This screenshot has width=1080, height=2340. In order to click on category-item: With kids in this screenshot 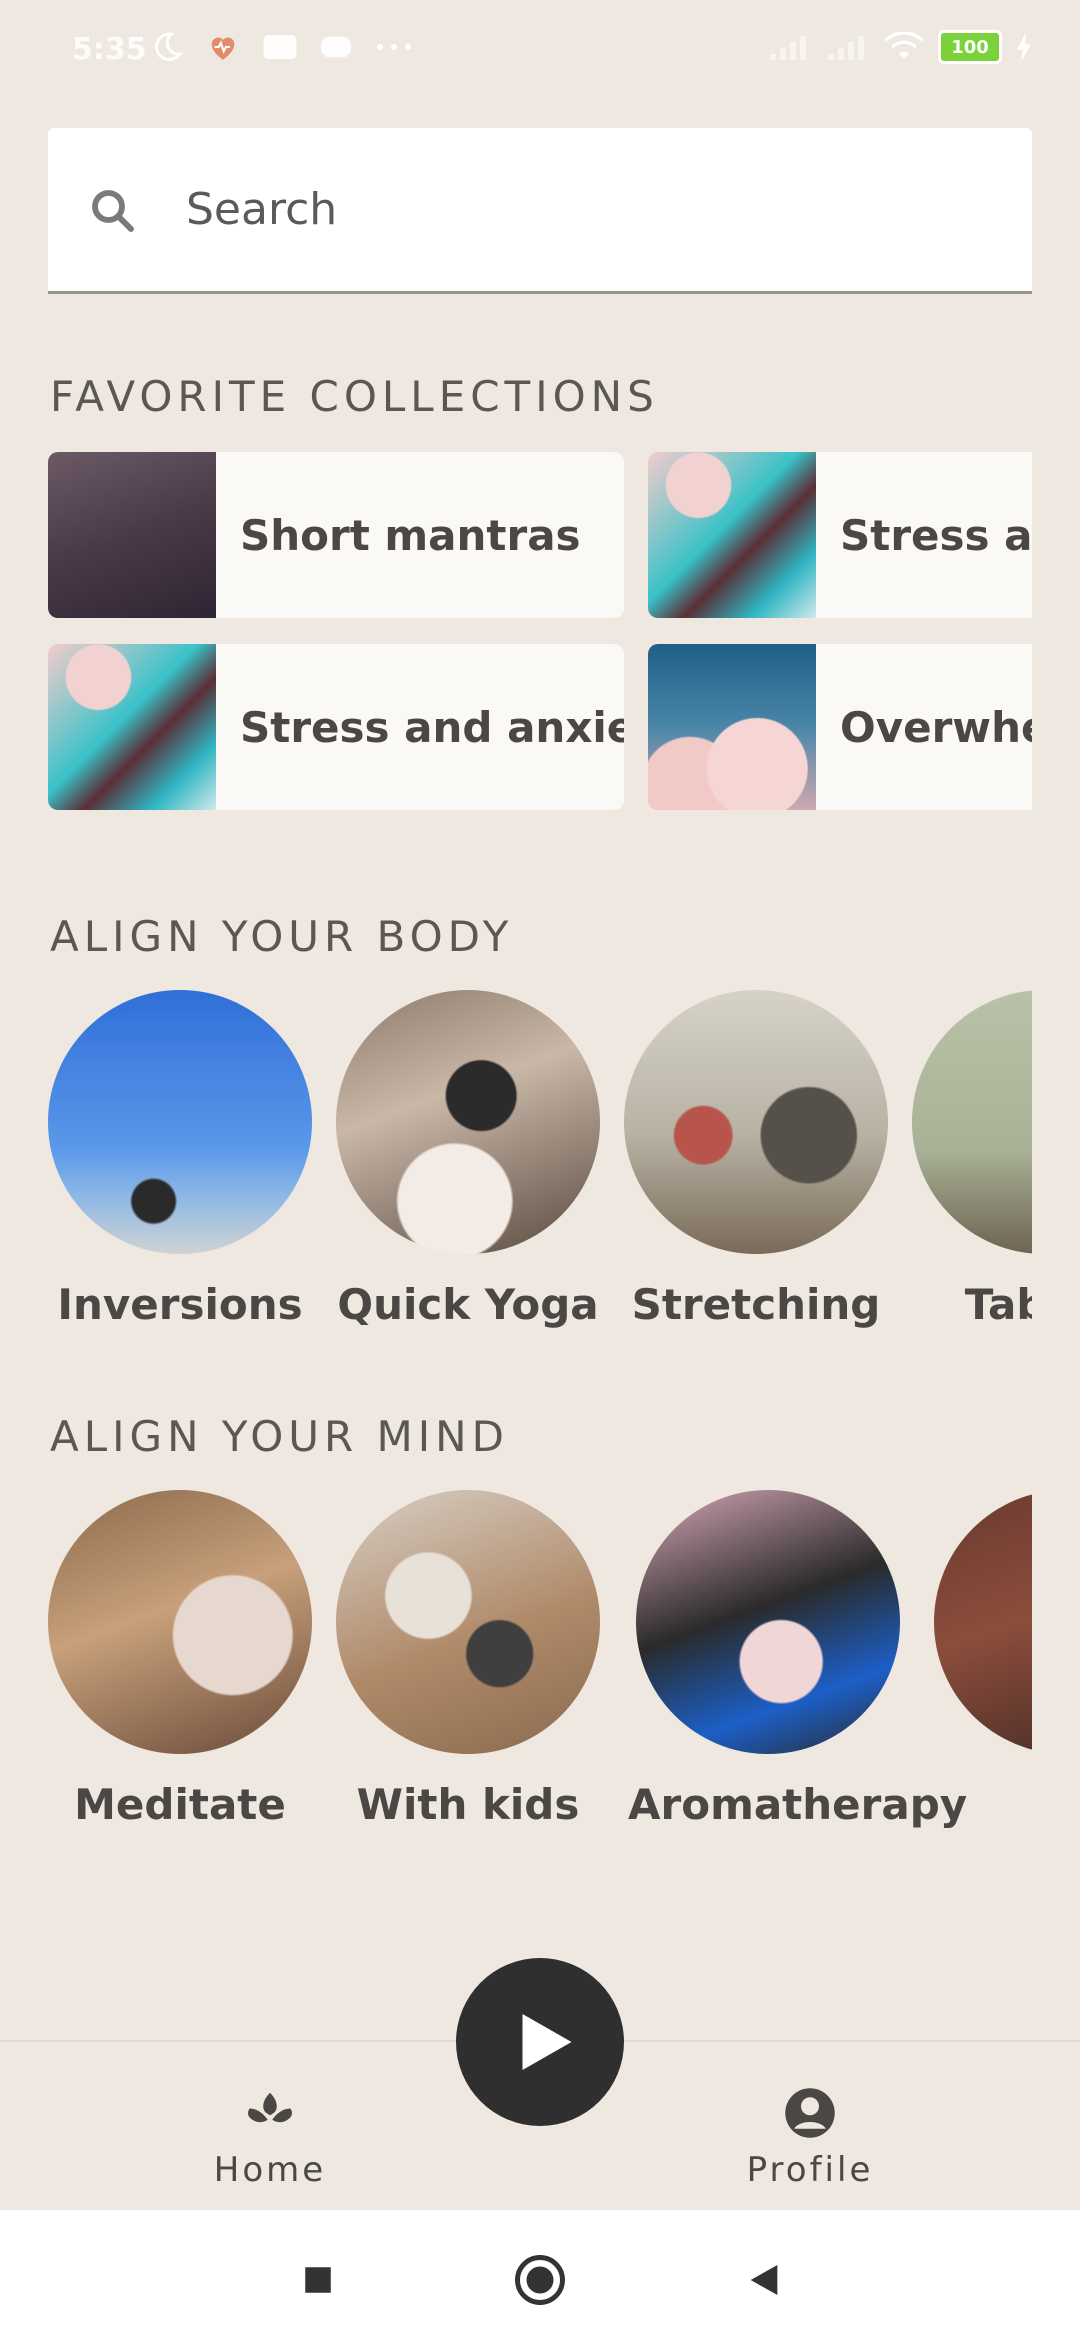, I will do `click(468, 1659)`.